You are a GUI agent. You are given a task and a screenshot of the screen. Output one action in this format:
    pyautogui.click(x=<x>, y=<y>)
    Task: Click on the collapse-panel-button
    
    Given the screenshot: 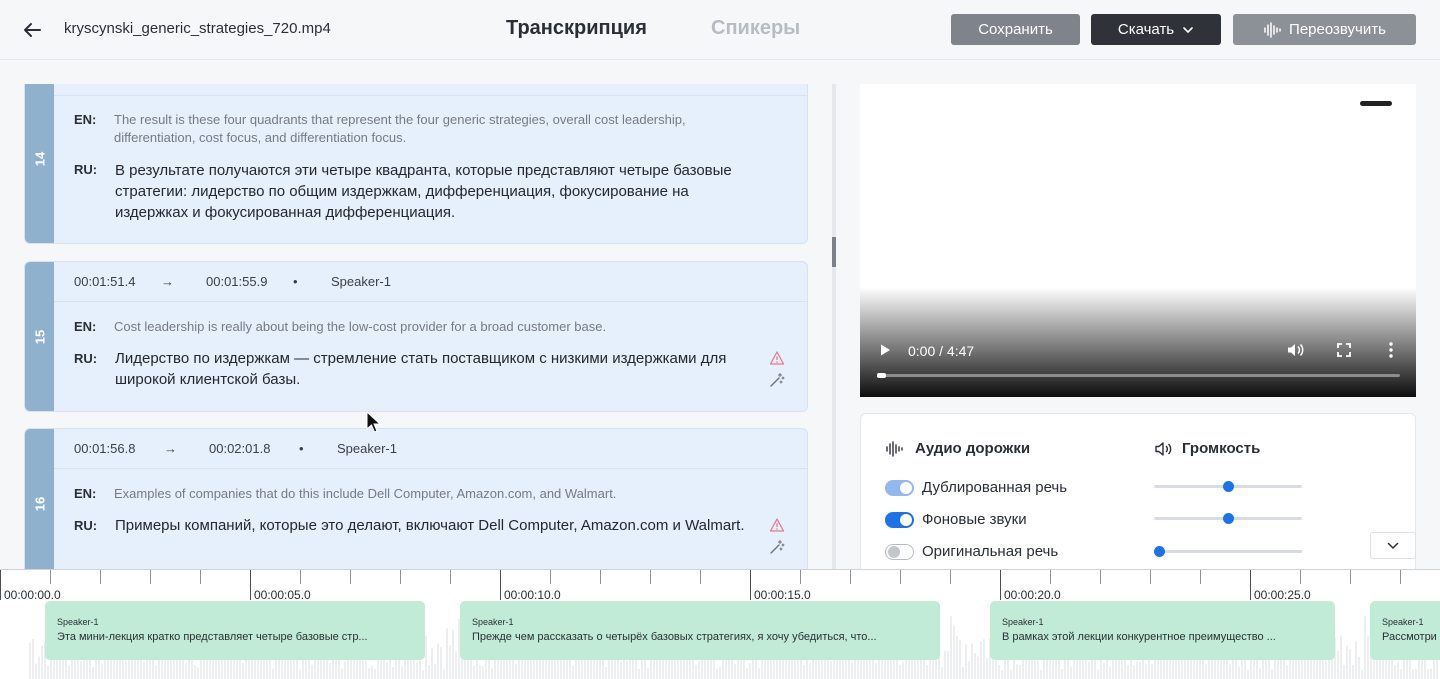 What is the action you would take?
    pyautogui.click(x=1393, y=545)
    